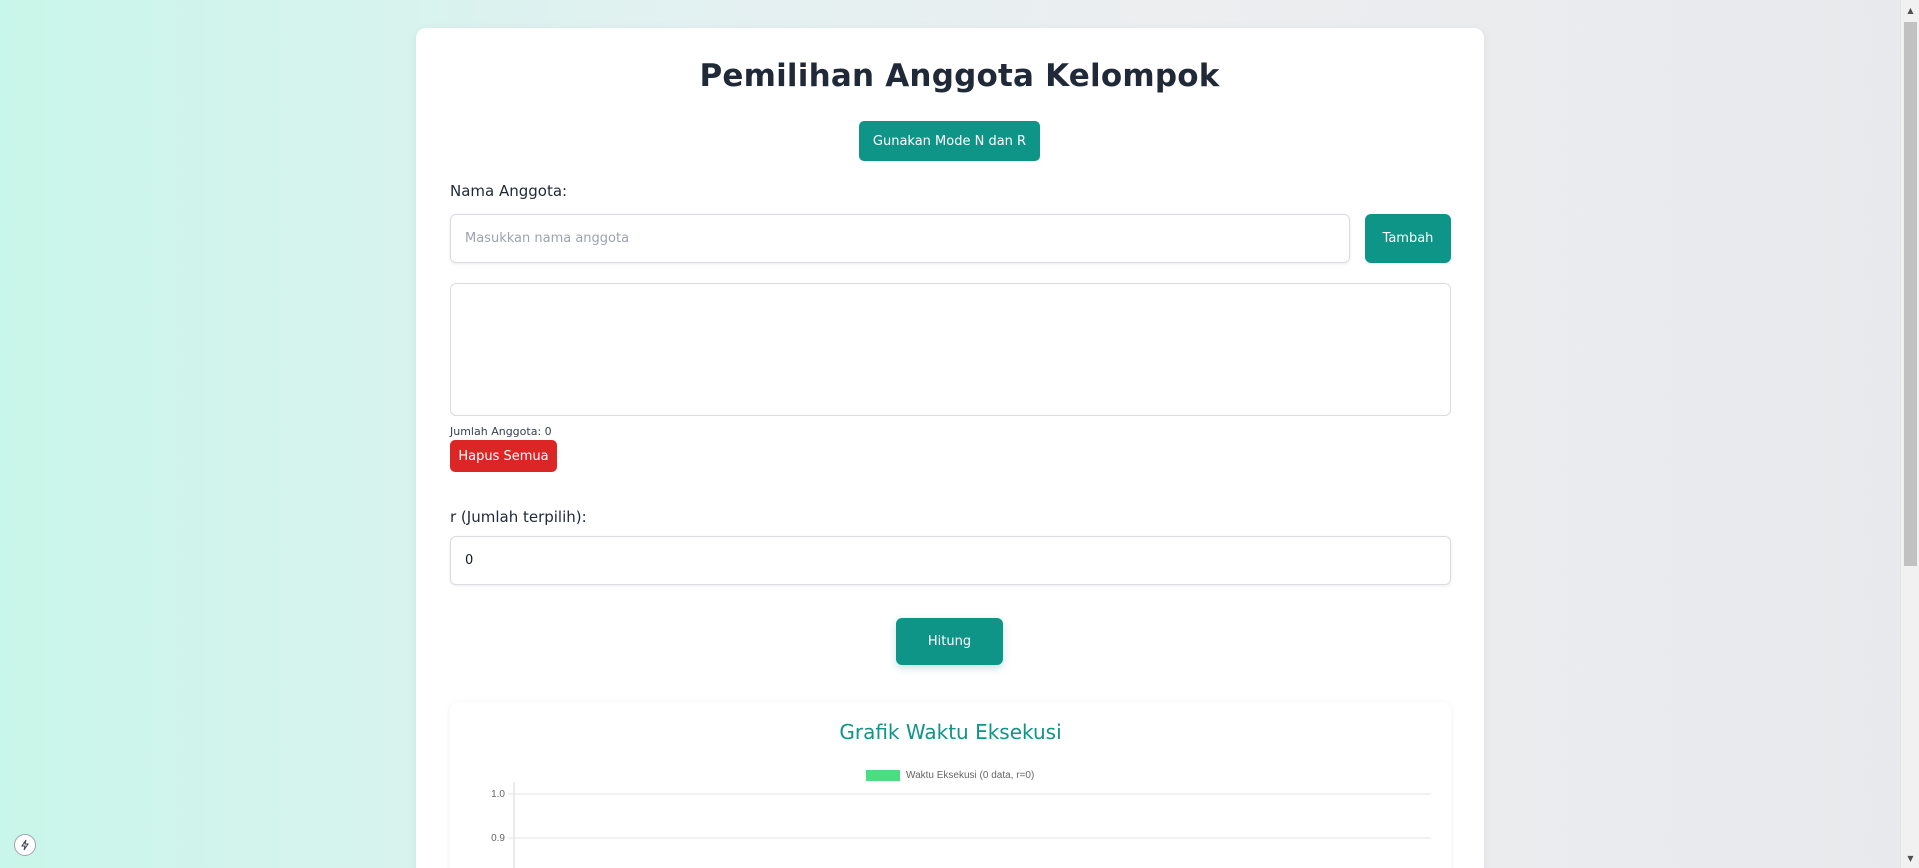 The height and width of the screenshot is (868, 1919). What do you see at coordinates (509, 191) in the screenshot?
I see `member-name-label: Nama Anggota:` at bounding box center [509, 191].